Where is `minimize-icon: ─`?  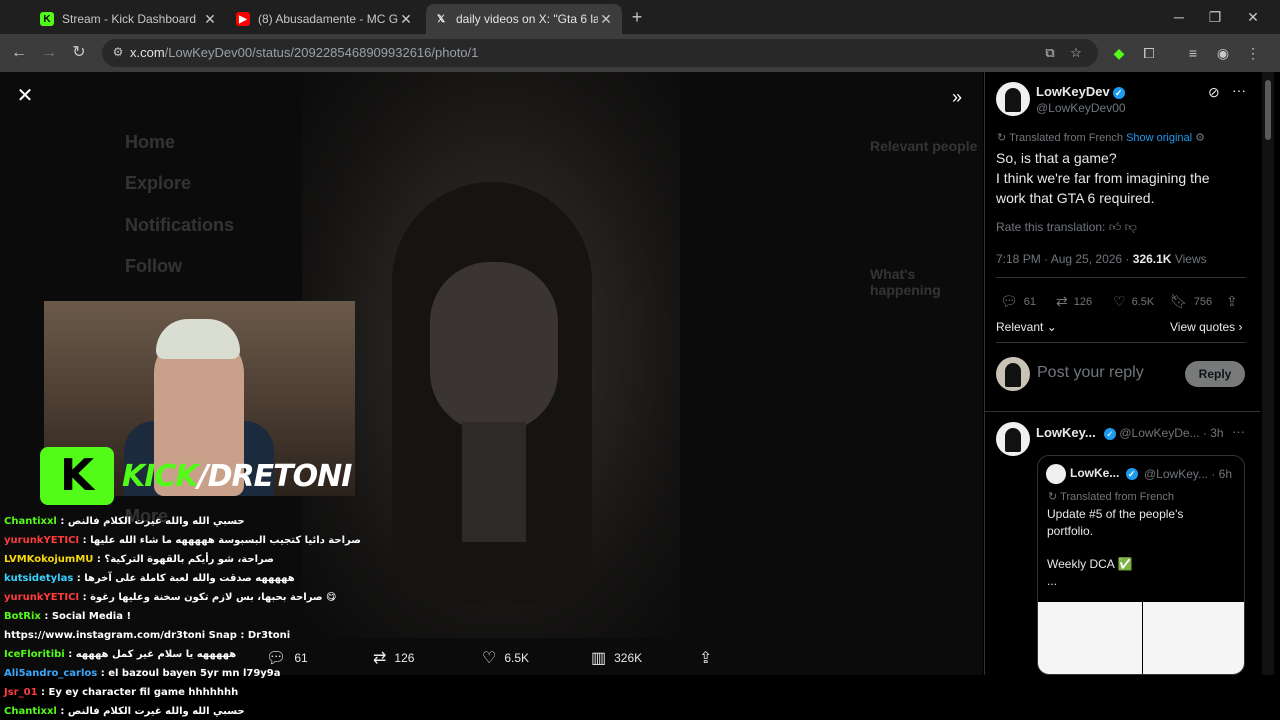 minimize-icon: ─ is located at coordinates (1179, 17).